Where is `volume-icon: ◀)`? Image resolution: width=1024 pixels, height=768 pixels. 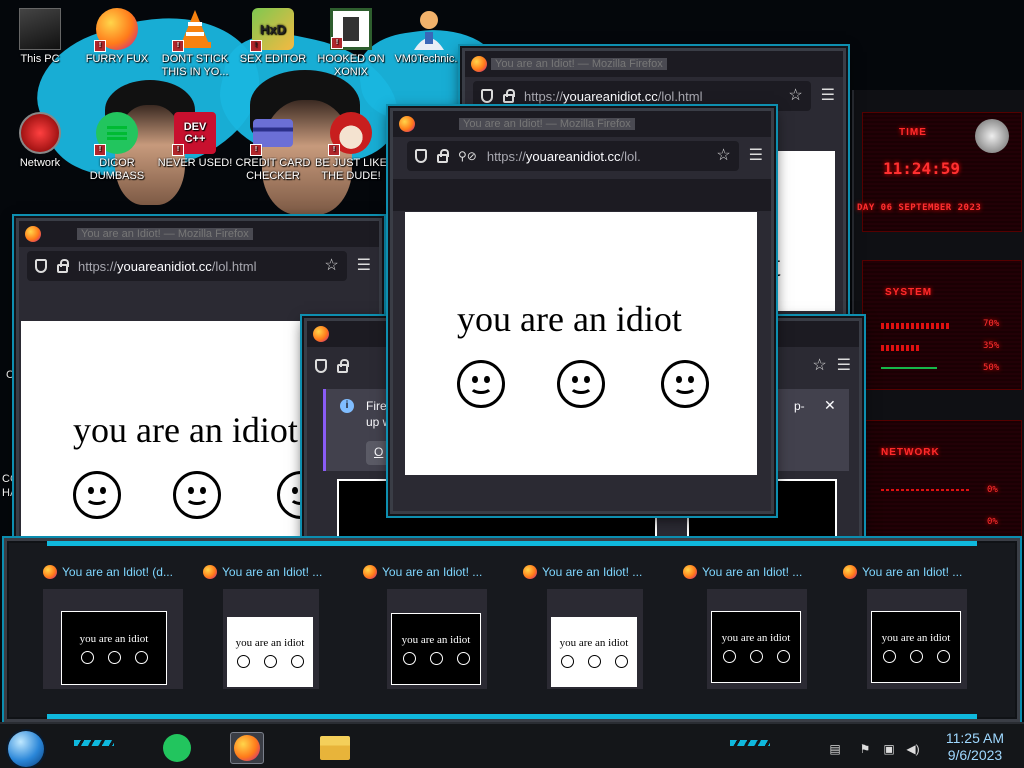
volume-icon: ◀) is located at coordinates (913, 749).